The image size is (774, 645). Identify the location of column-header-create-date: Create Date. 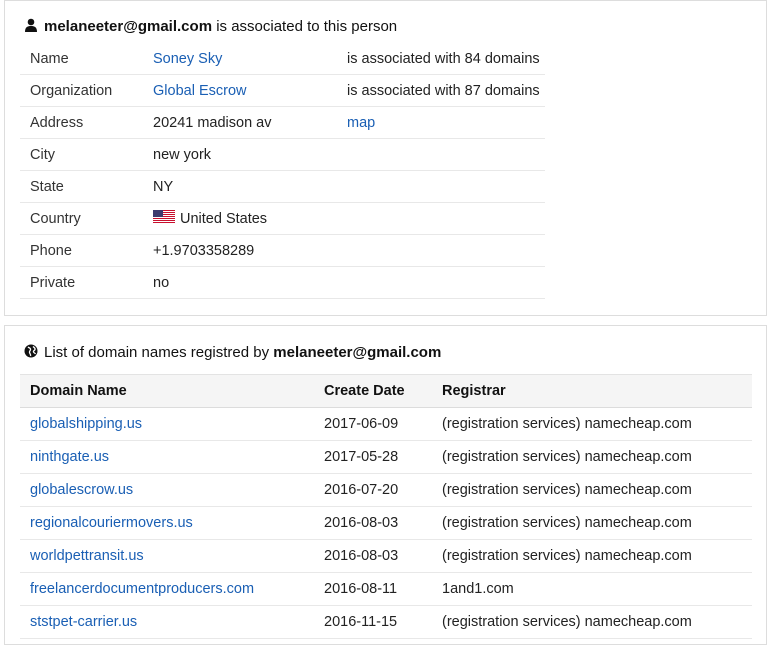
(373, 391).